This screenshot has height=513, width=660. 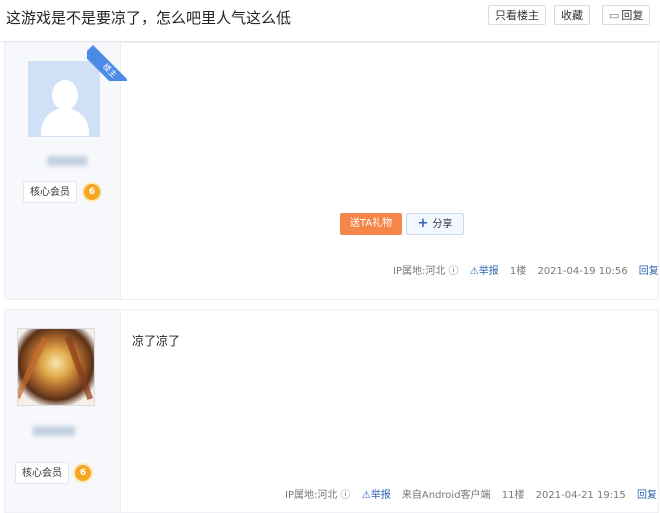 What do you see at coordinates (442, 224) in the screenshot?
I see `share-label: 分享` at bounding box center [442, 224].